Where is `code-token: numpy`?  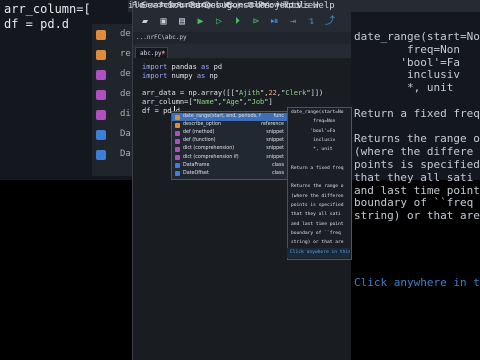
code-token: numpy is located at coordinates (182, 75).